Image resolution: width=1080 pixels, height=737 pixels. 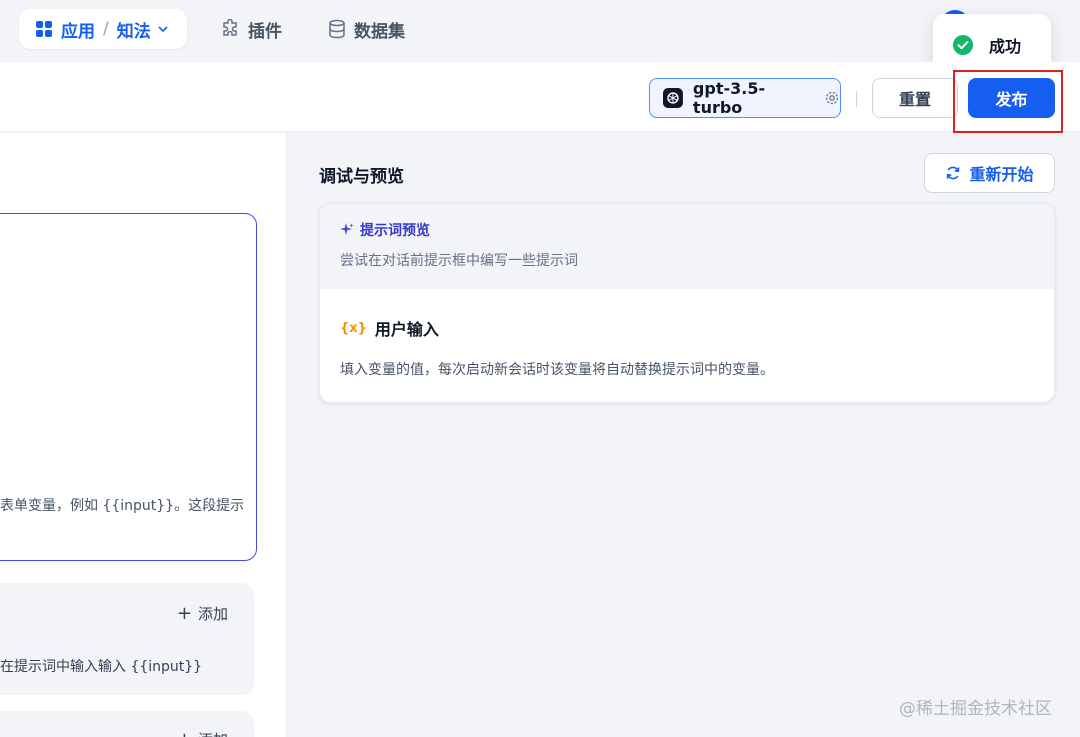 I want to click on header-divider, so click(x=856, y=99).